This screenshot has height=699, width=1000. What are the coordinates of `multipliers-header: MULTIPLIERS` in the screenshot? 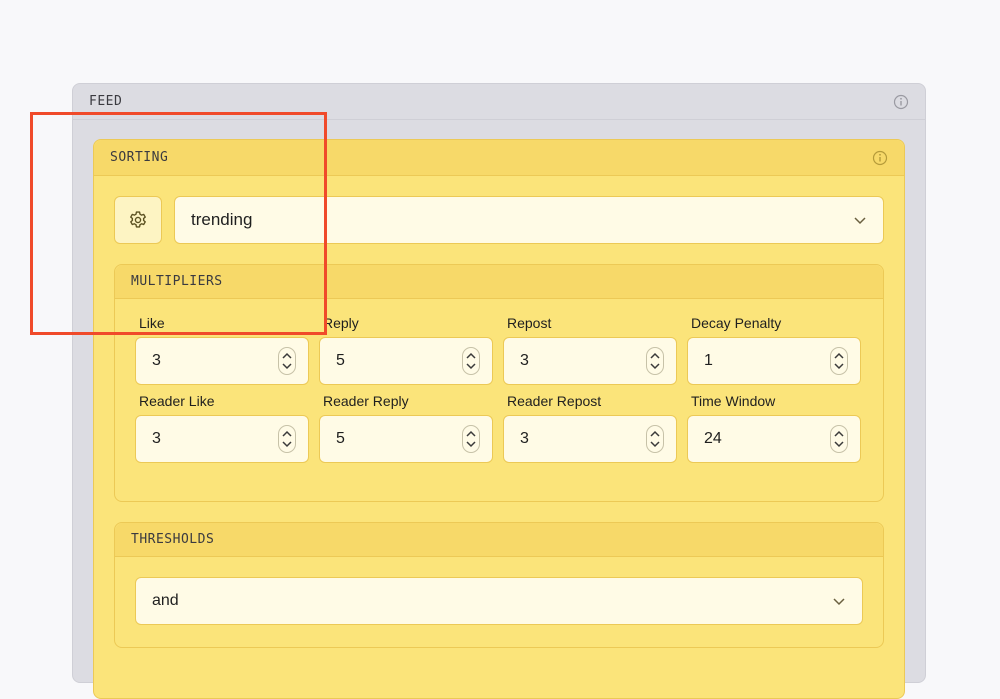 It's located at (499, 282).